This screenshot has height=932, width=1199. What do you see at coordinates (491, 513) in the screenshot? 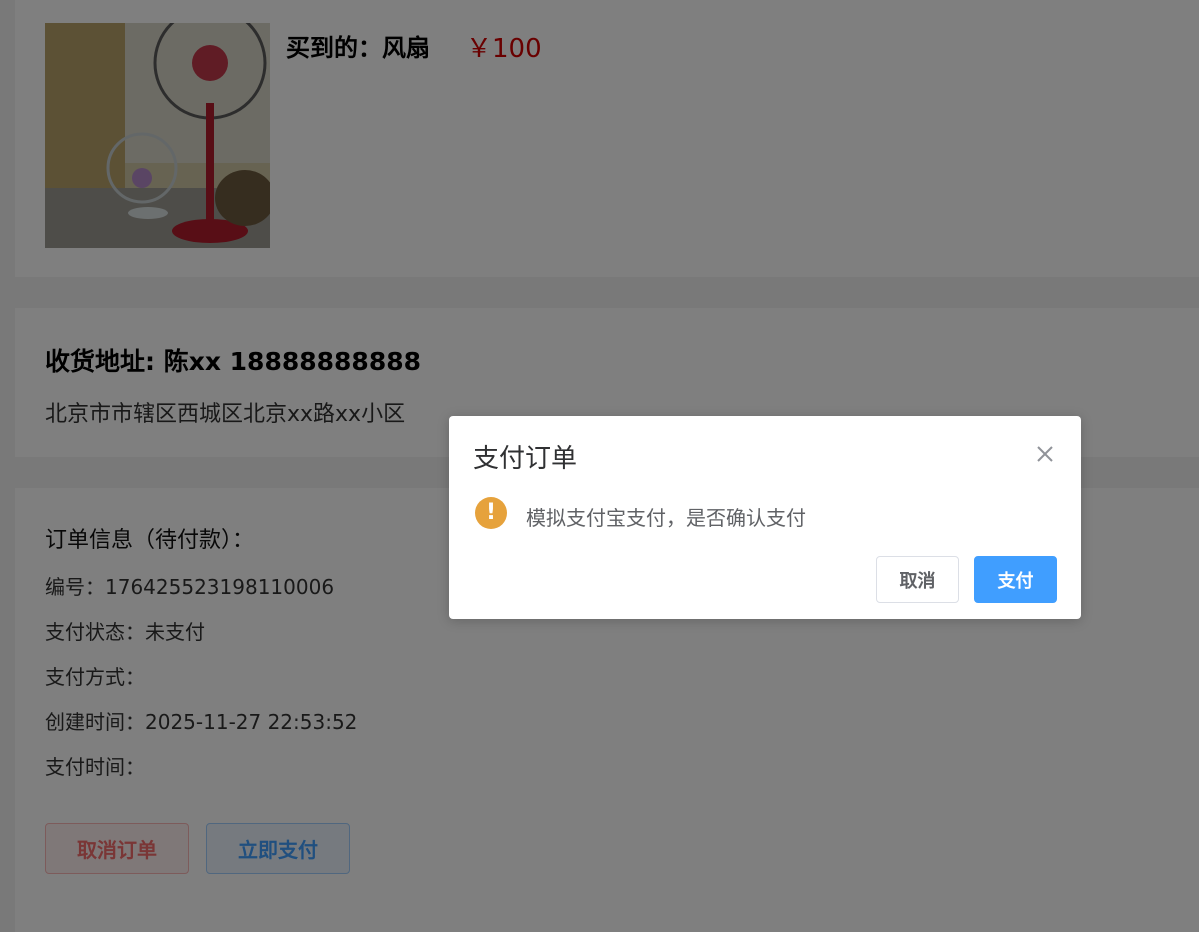
I see `warning-icon: !` at bounding box center [491, 513].